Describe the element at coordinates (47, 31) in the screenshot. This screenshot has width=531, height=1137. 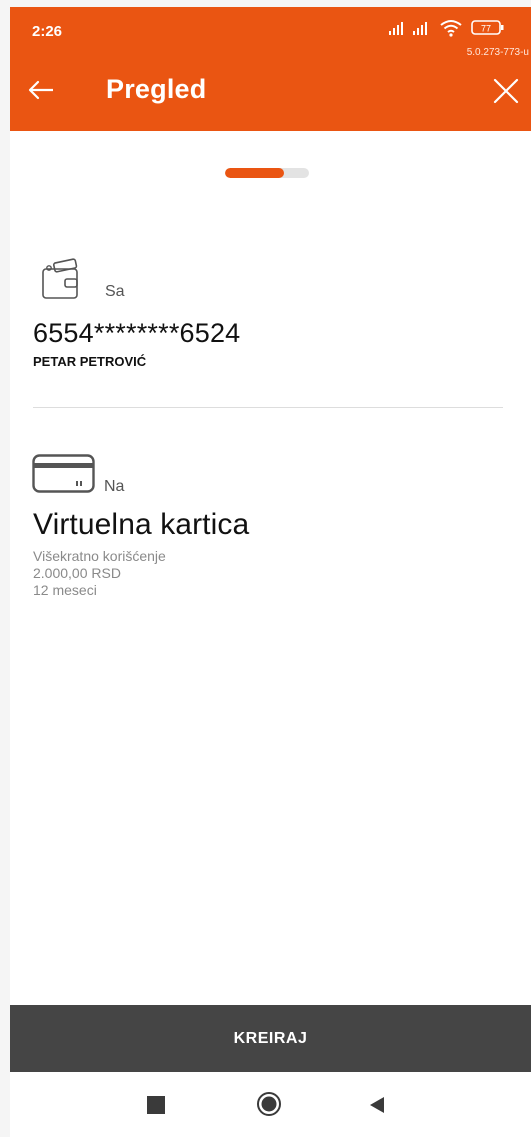
I see `status-time: 2:26` at that location.